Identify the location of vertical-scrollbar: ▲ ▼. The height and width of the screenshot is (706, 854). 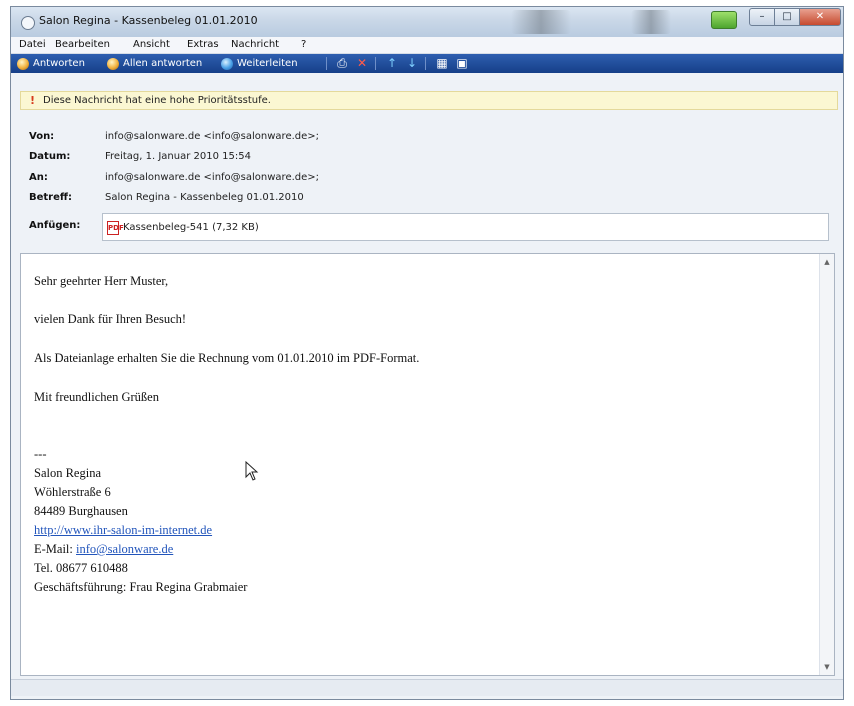
(826, 464).